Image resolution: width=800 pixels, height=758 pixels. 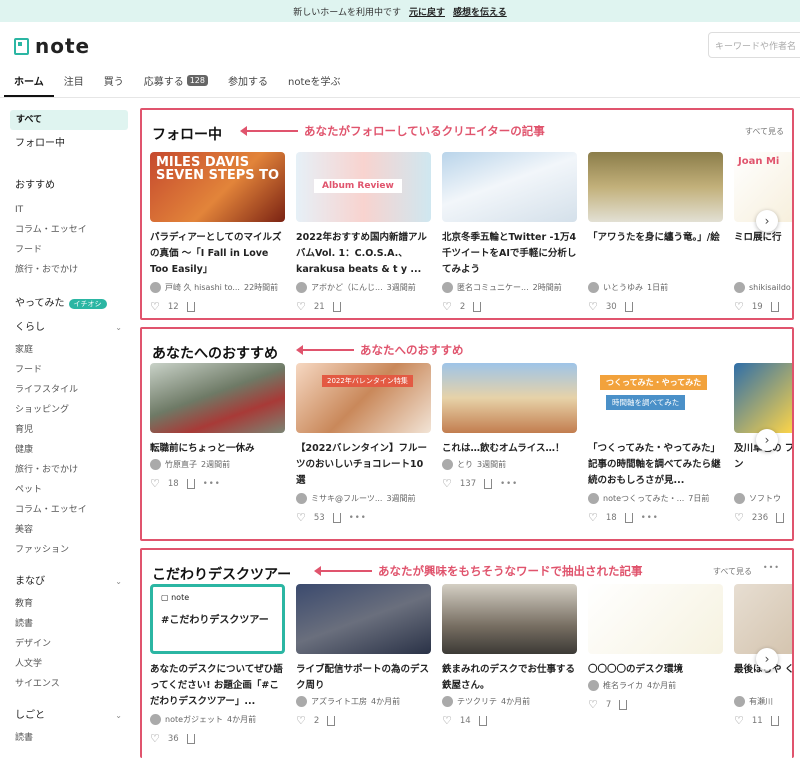 I want to click on author-name: ソフトウ, so click(x=765, y=498).